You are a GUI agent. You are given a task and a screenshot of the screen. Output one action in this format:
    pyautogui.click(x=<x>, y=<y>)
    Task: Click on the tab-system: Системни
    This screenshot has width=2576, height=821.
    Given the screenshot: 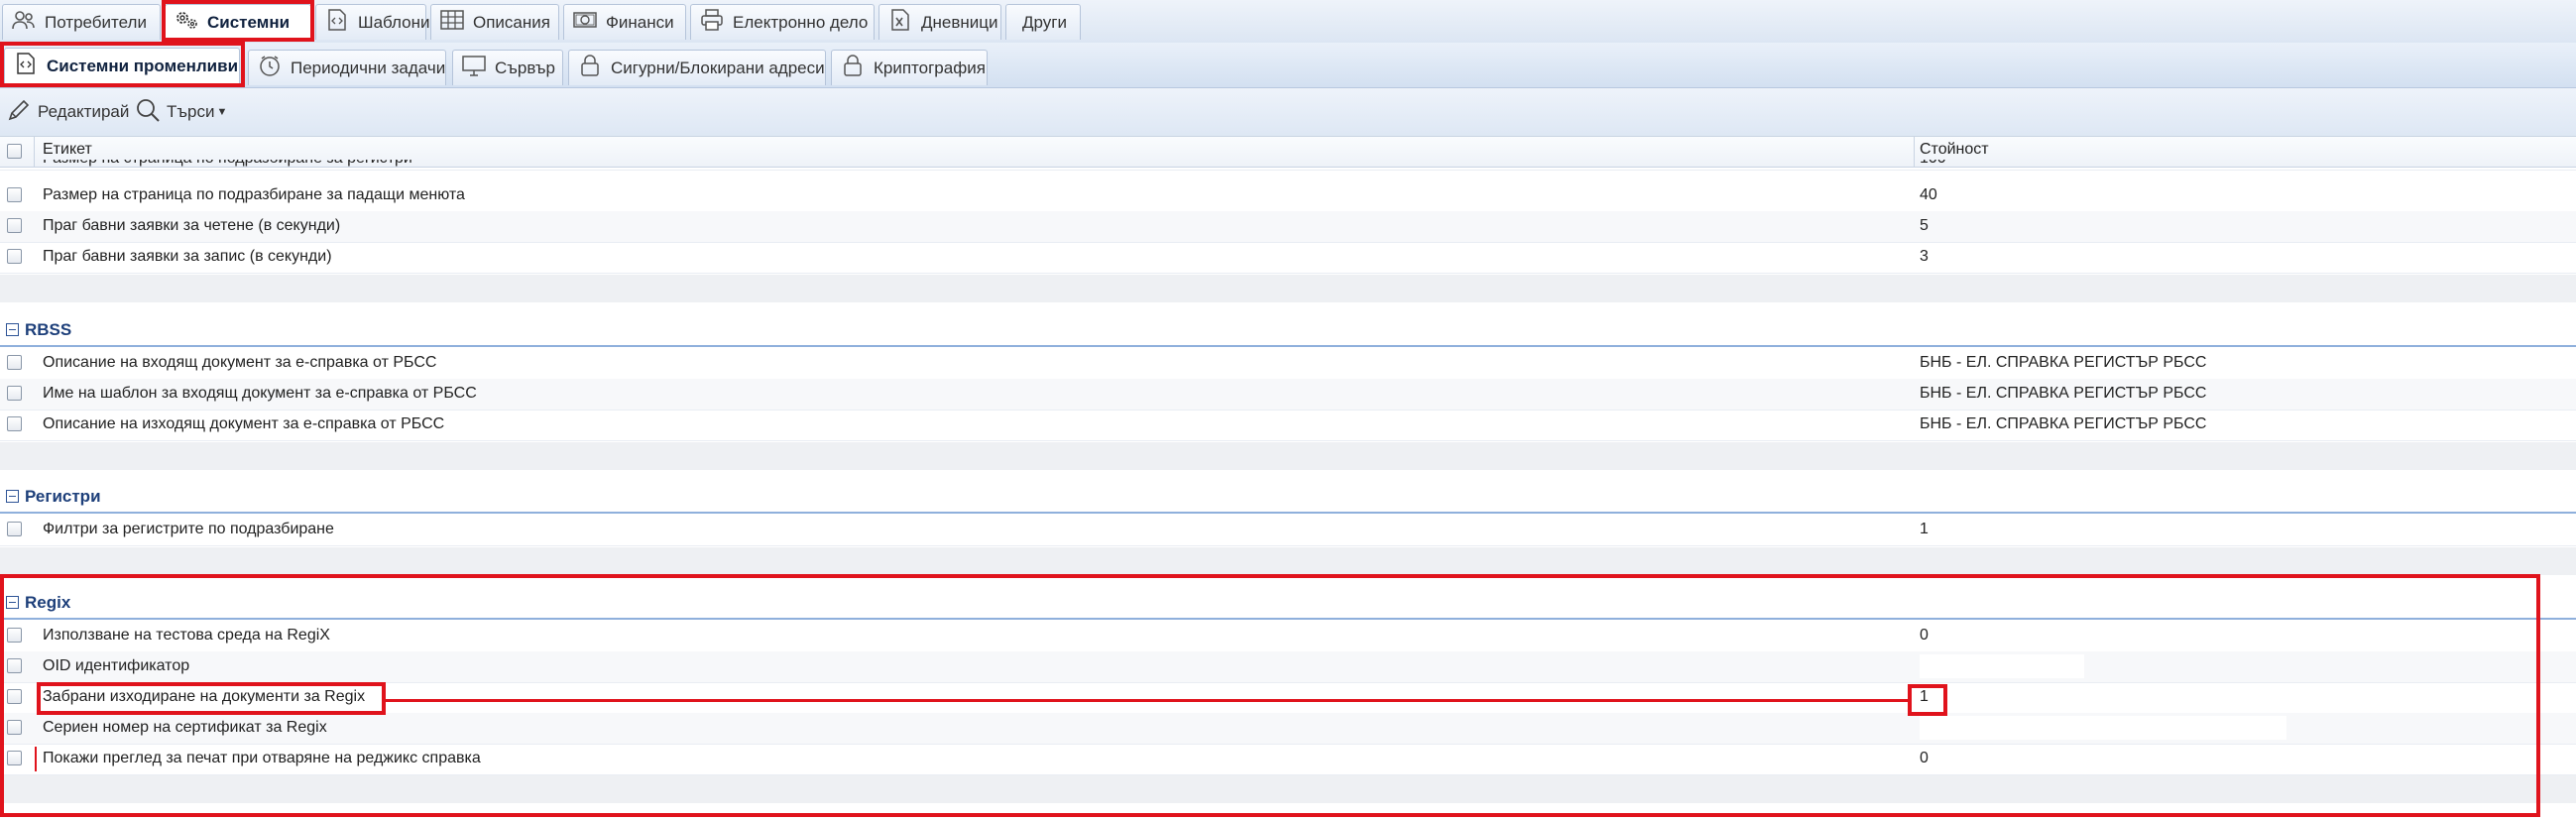 What is the action you would take?
    pyautogui.click(x=238, y=22)
    